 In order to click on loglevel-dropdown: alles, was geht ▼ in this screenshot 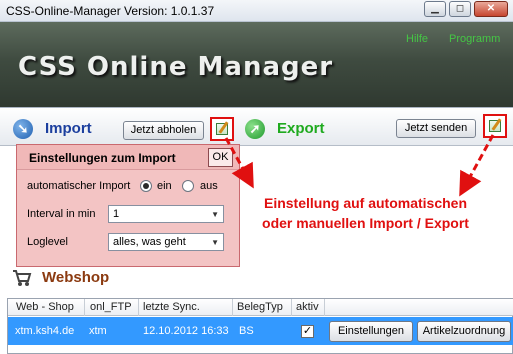, I will do `click(166, 242)`.